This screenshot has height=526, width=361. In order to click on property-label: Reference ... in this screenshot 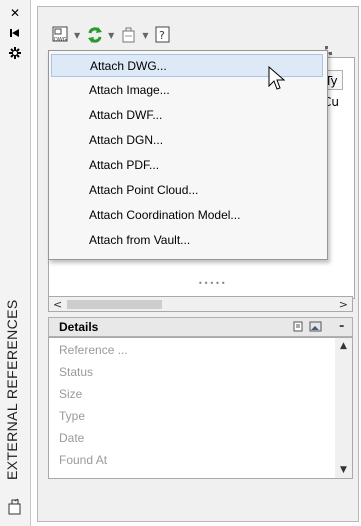, I will do `click(93, 350)`.